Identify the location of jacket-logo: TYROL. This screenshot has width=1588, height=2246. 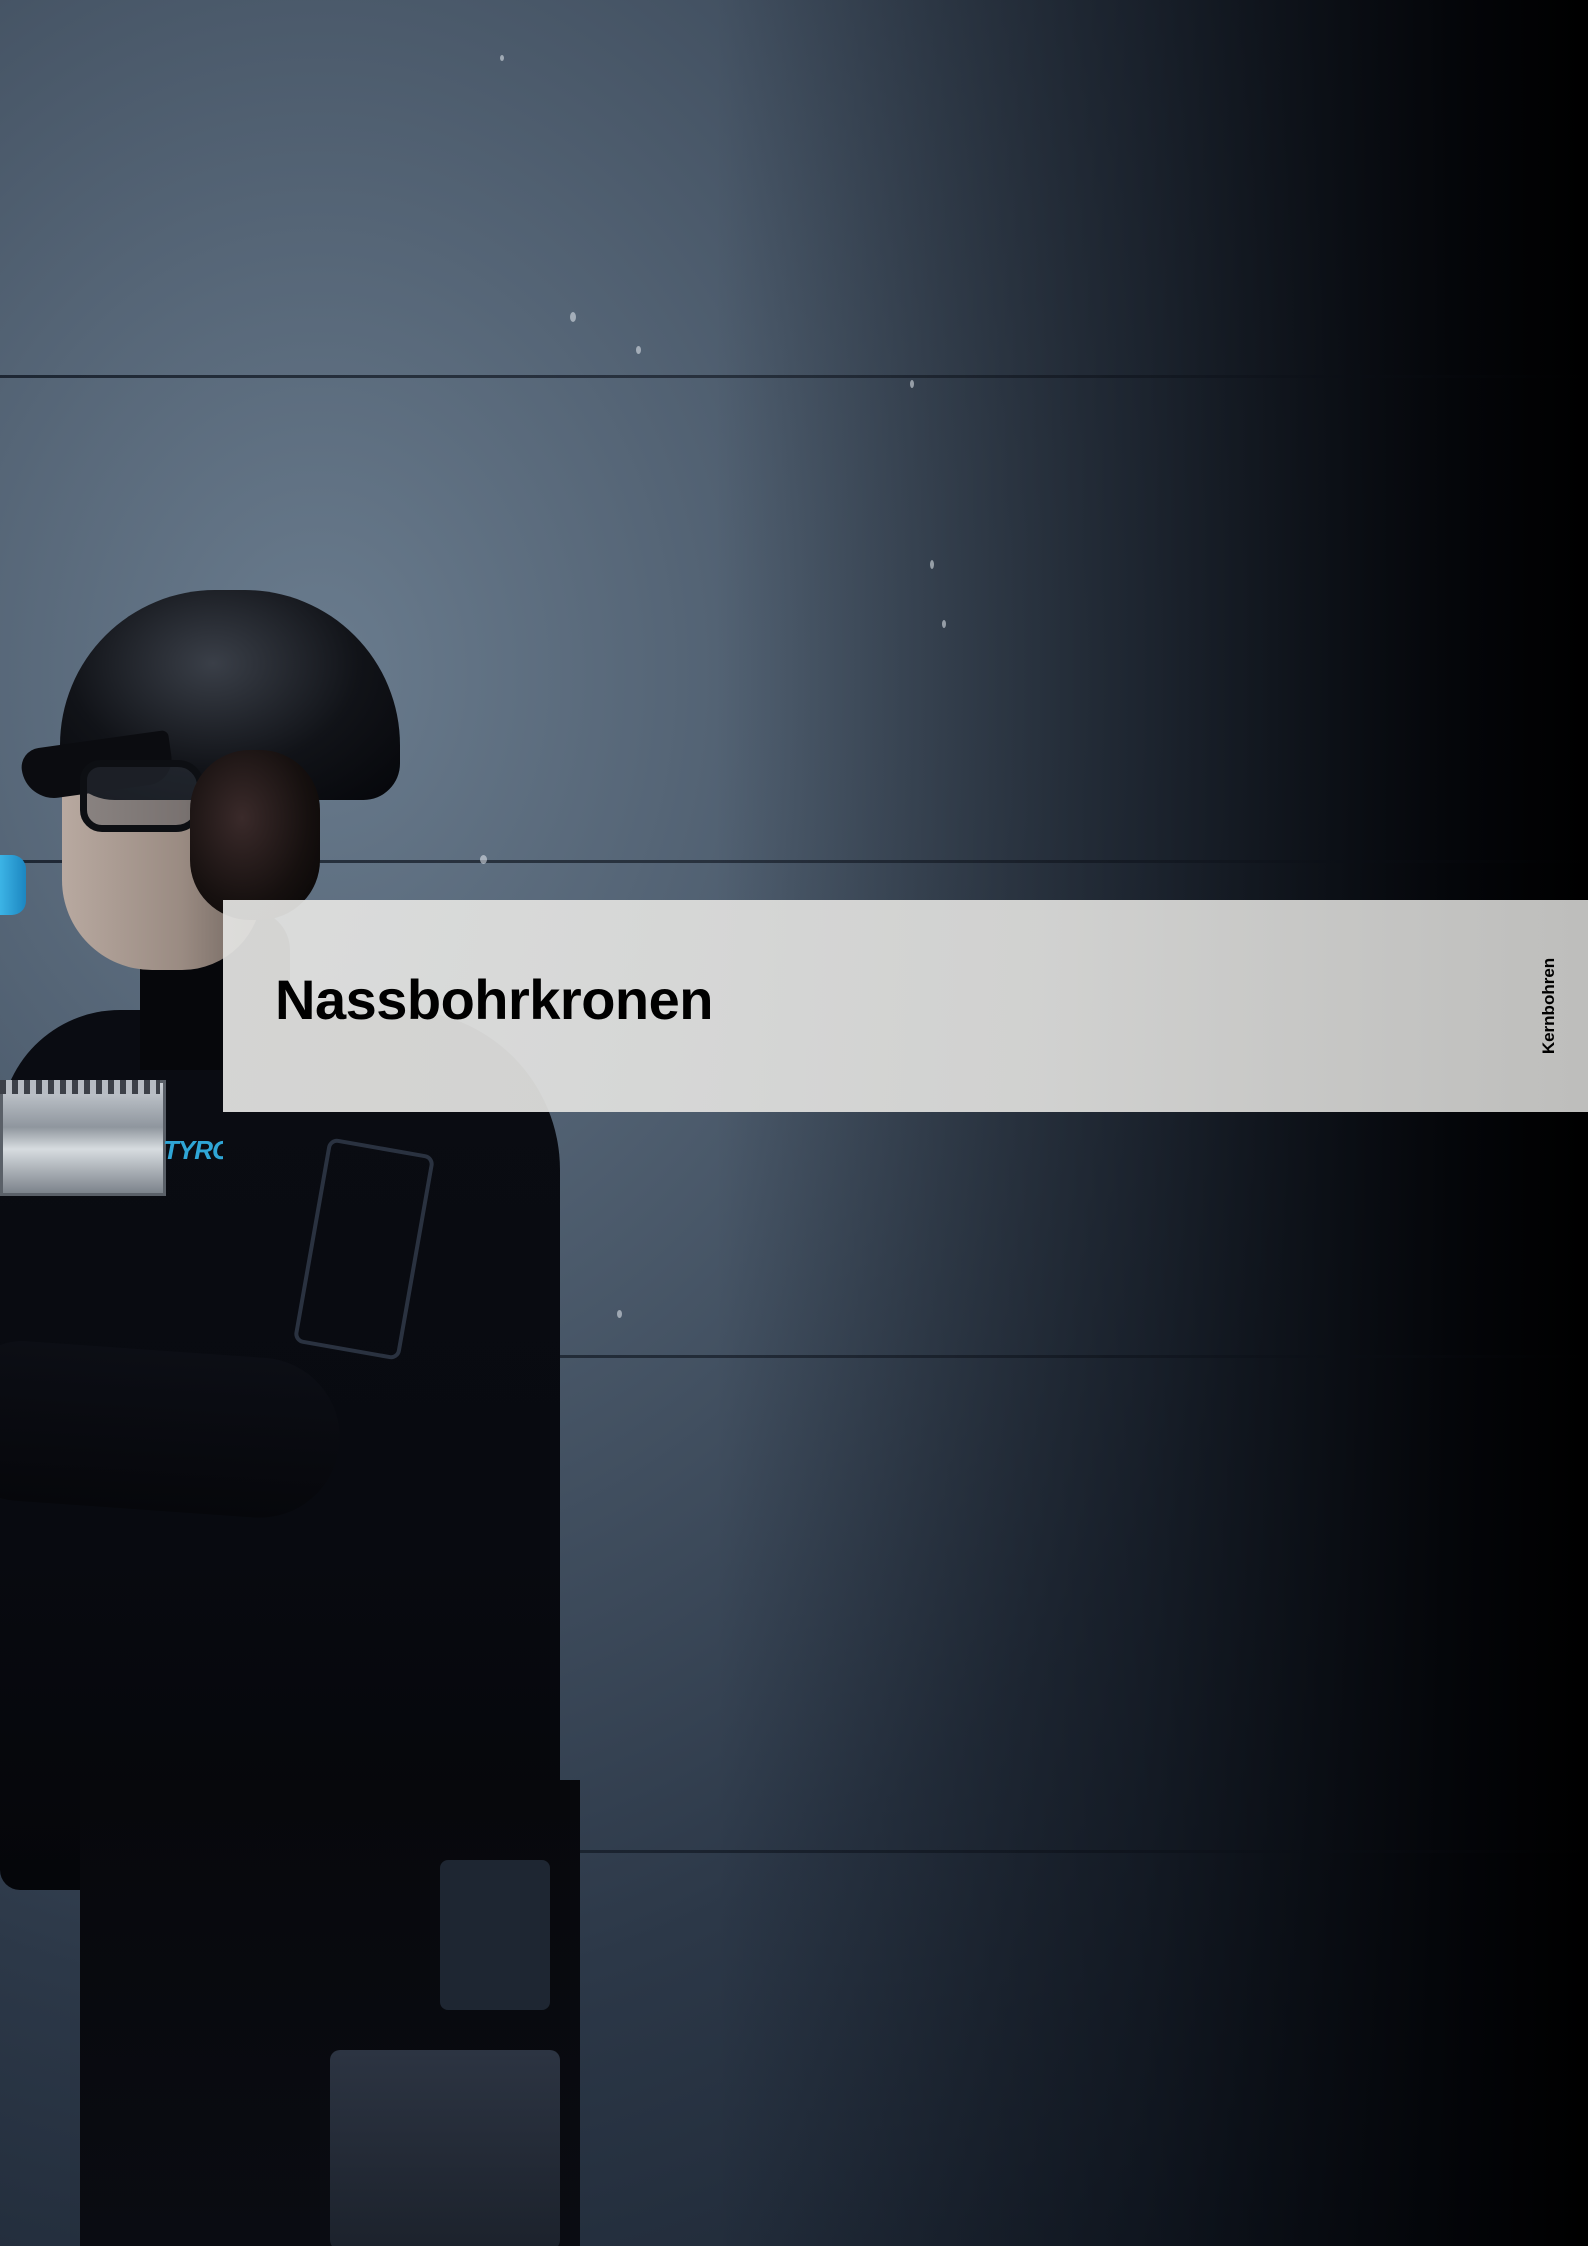
(193, 1150).